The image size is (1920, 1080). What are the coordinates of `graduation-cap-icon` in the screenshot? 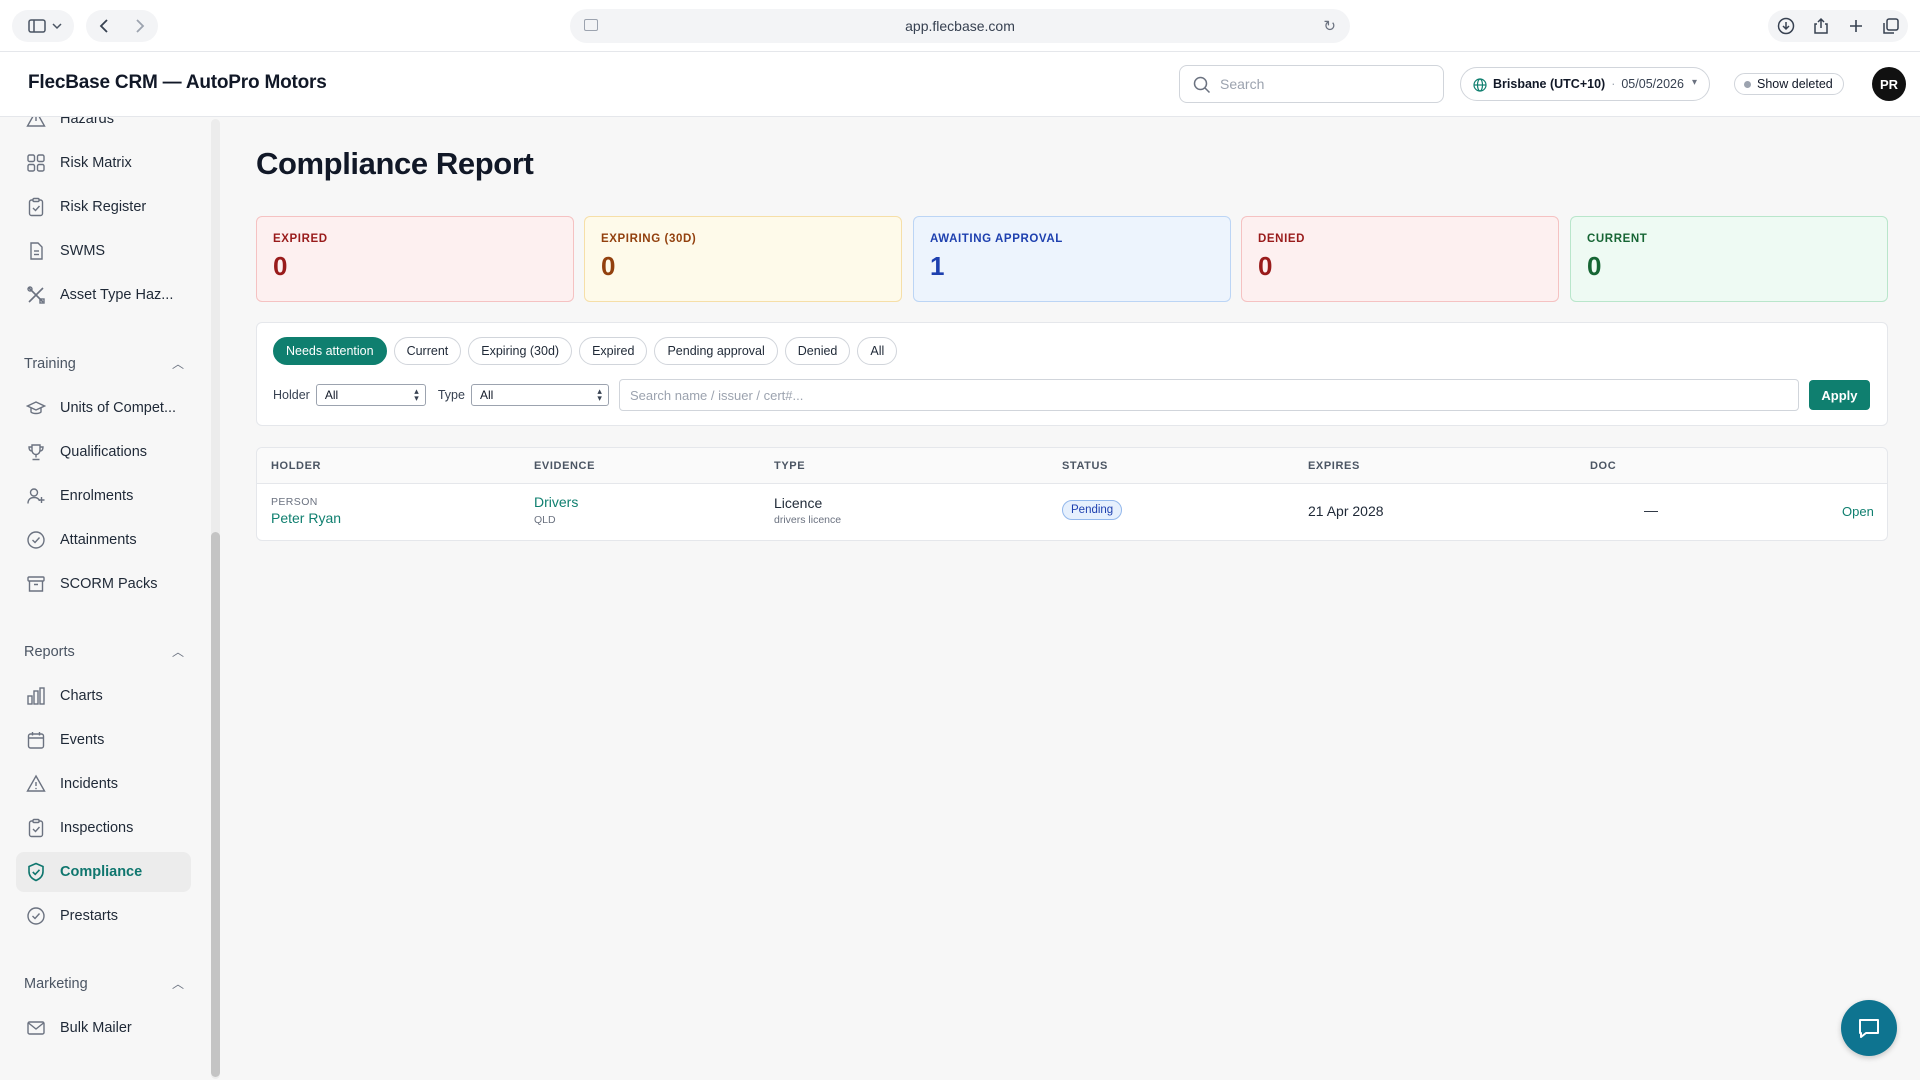 It's located at (36, 408).